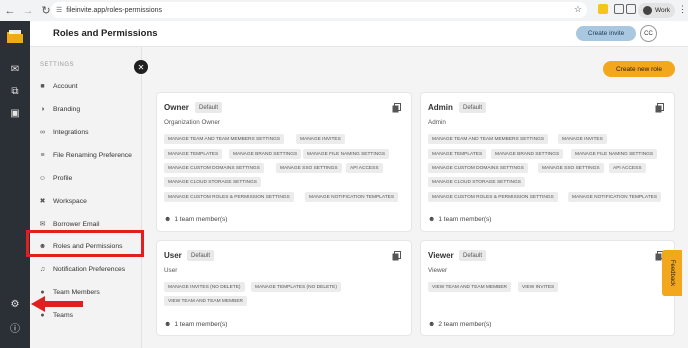 The image size is (688, 348). I want to click on role-subtitle: User, so click(171, 270).